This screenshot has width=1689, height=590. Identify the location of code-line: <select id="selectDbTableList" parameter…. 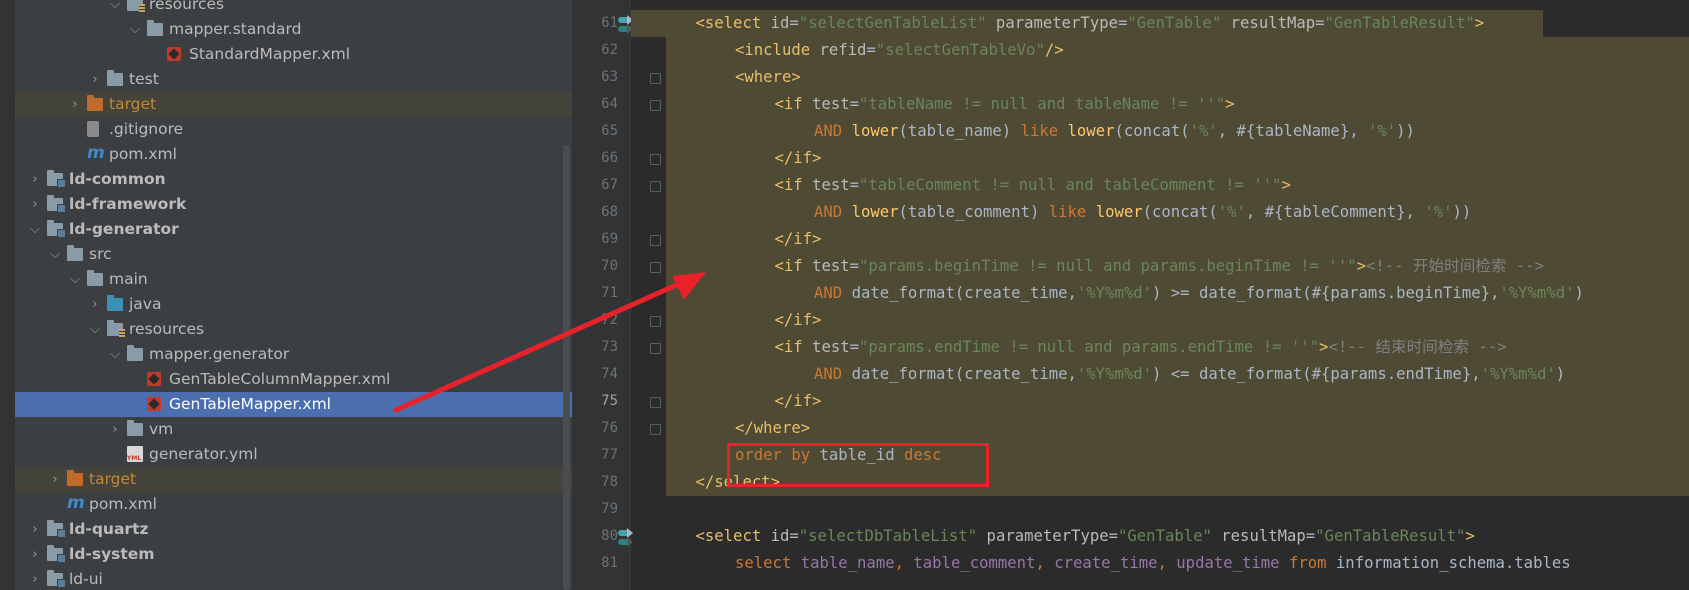
(1085, 536).